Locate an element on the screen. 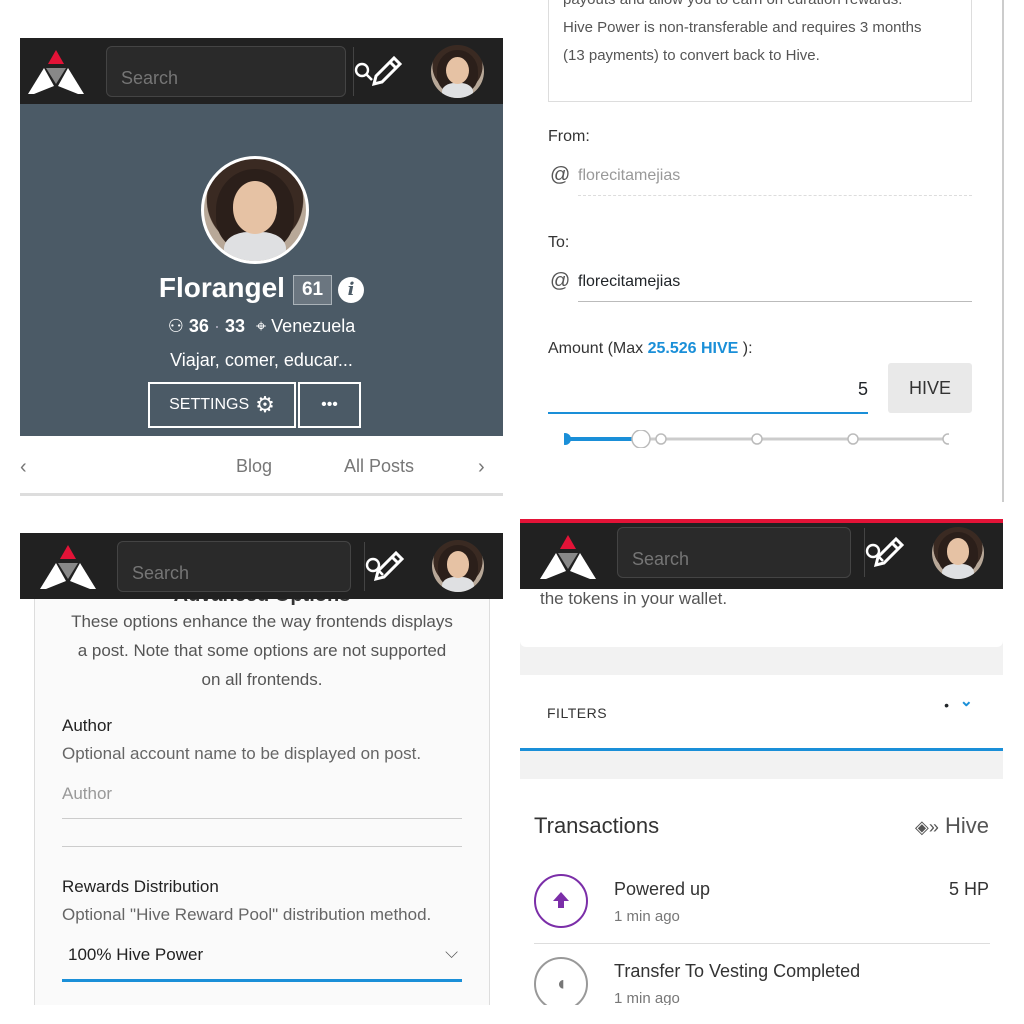 The height and width of the screenshot is (1024, 1024). wallet-info-card: the tokens in your wallet. is located at coordinates (761, 616).